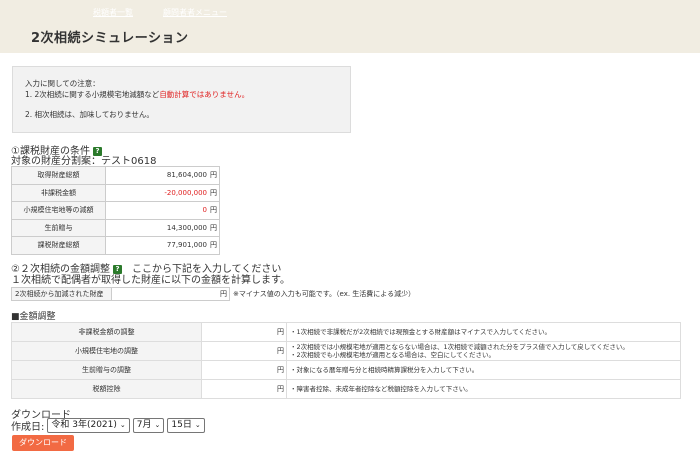  I want to click on adjust-label: 税額控除, so click(106, 389).